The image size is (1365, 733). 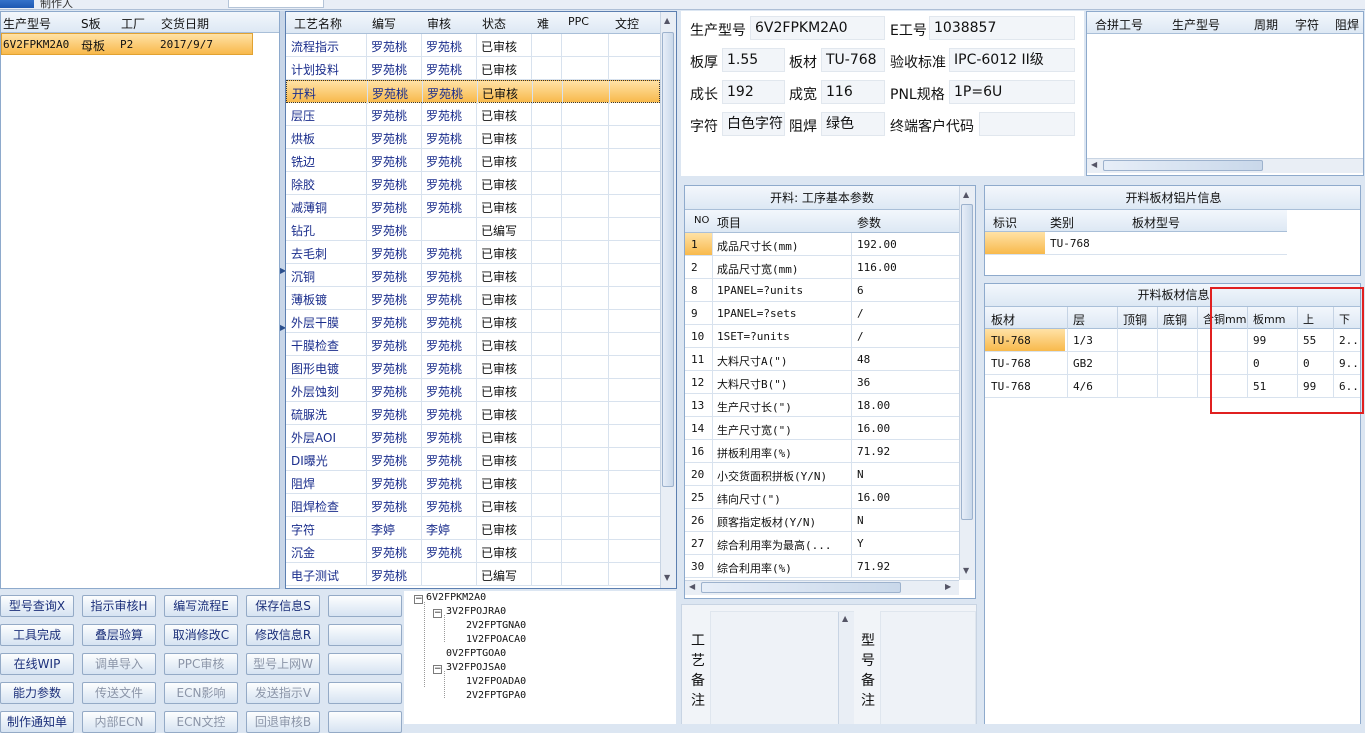 I want to click on action-button: 制作通知单, so click(x=37, y=722).